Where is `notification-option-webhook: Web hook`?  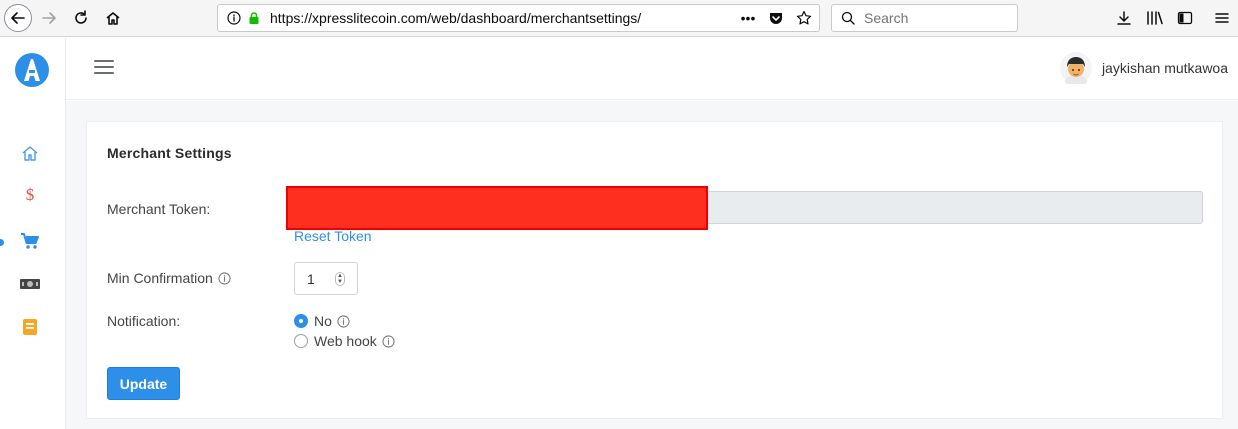 notification-option-webhook: Web hook is located at coordinates (344, 341).